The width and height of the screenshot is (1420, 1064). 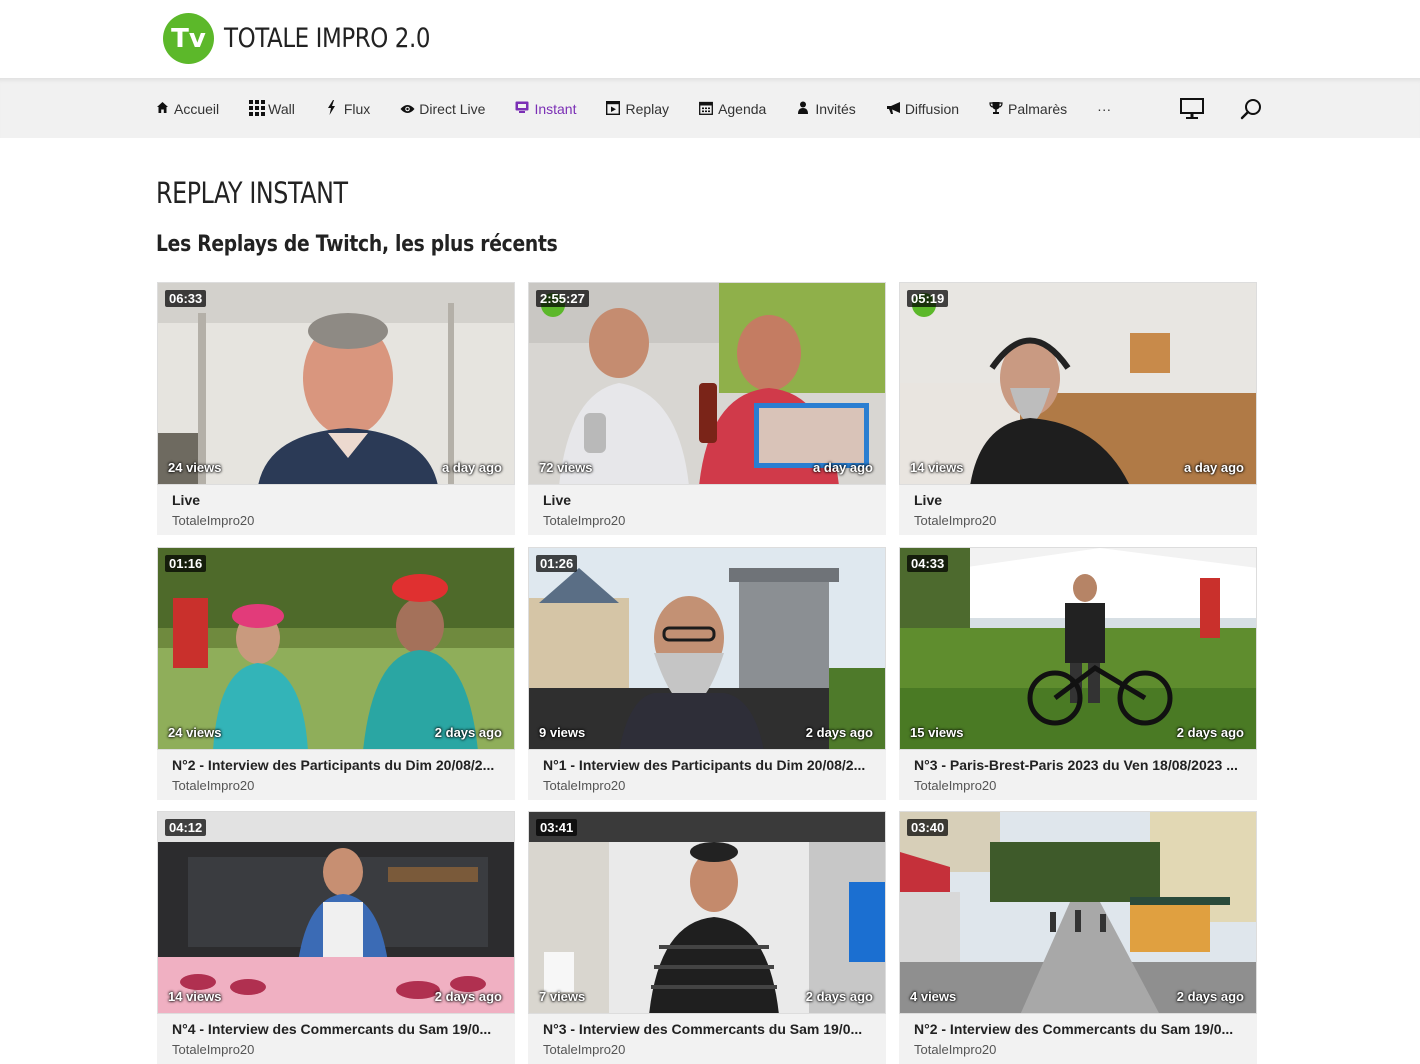 I want to click on video-thumbnail: 03:40 4 views 2 days ago, so click(x=1078, y=912).